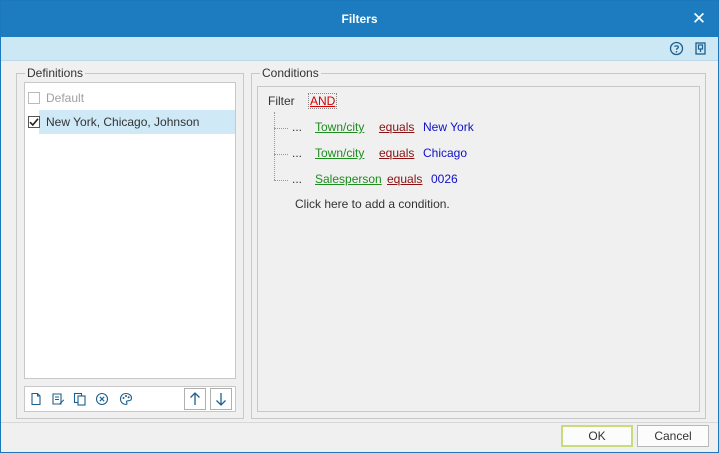 This screenshot has width=719, height=453. I want to click on arrow-down-icon, so click(221, 399).